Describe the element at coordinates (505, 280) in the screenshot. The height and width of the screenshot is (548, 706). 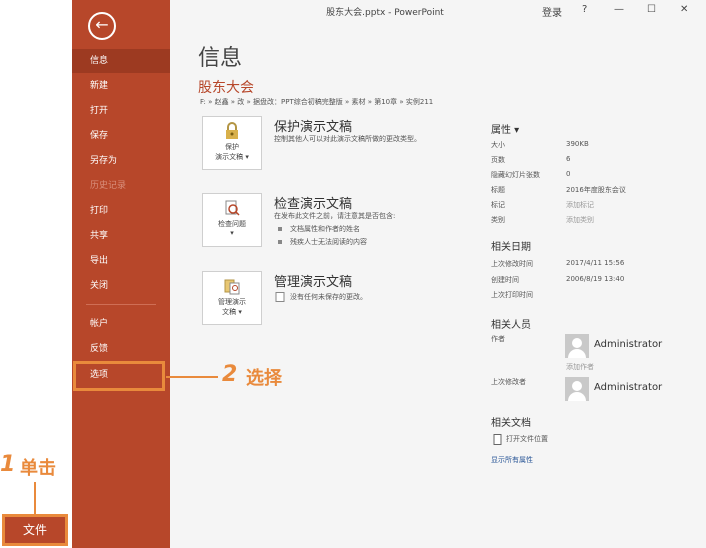
I see `created-label: 创建时间` at that location.